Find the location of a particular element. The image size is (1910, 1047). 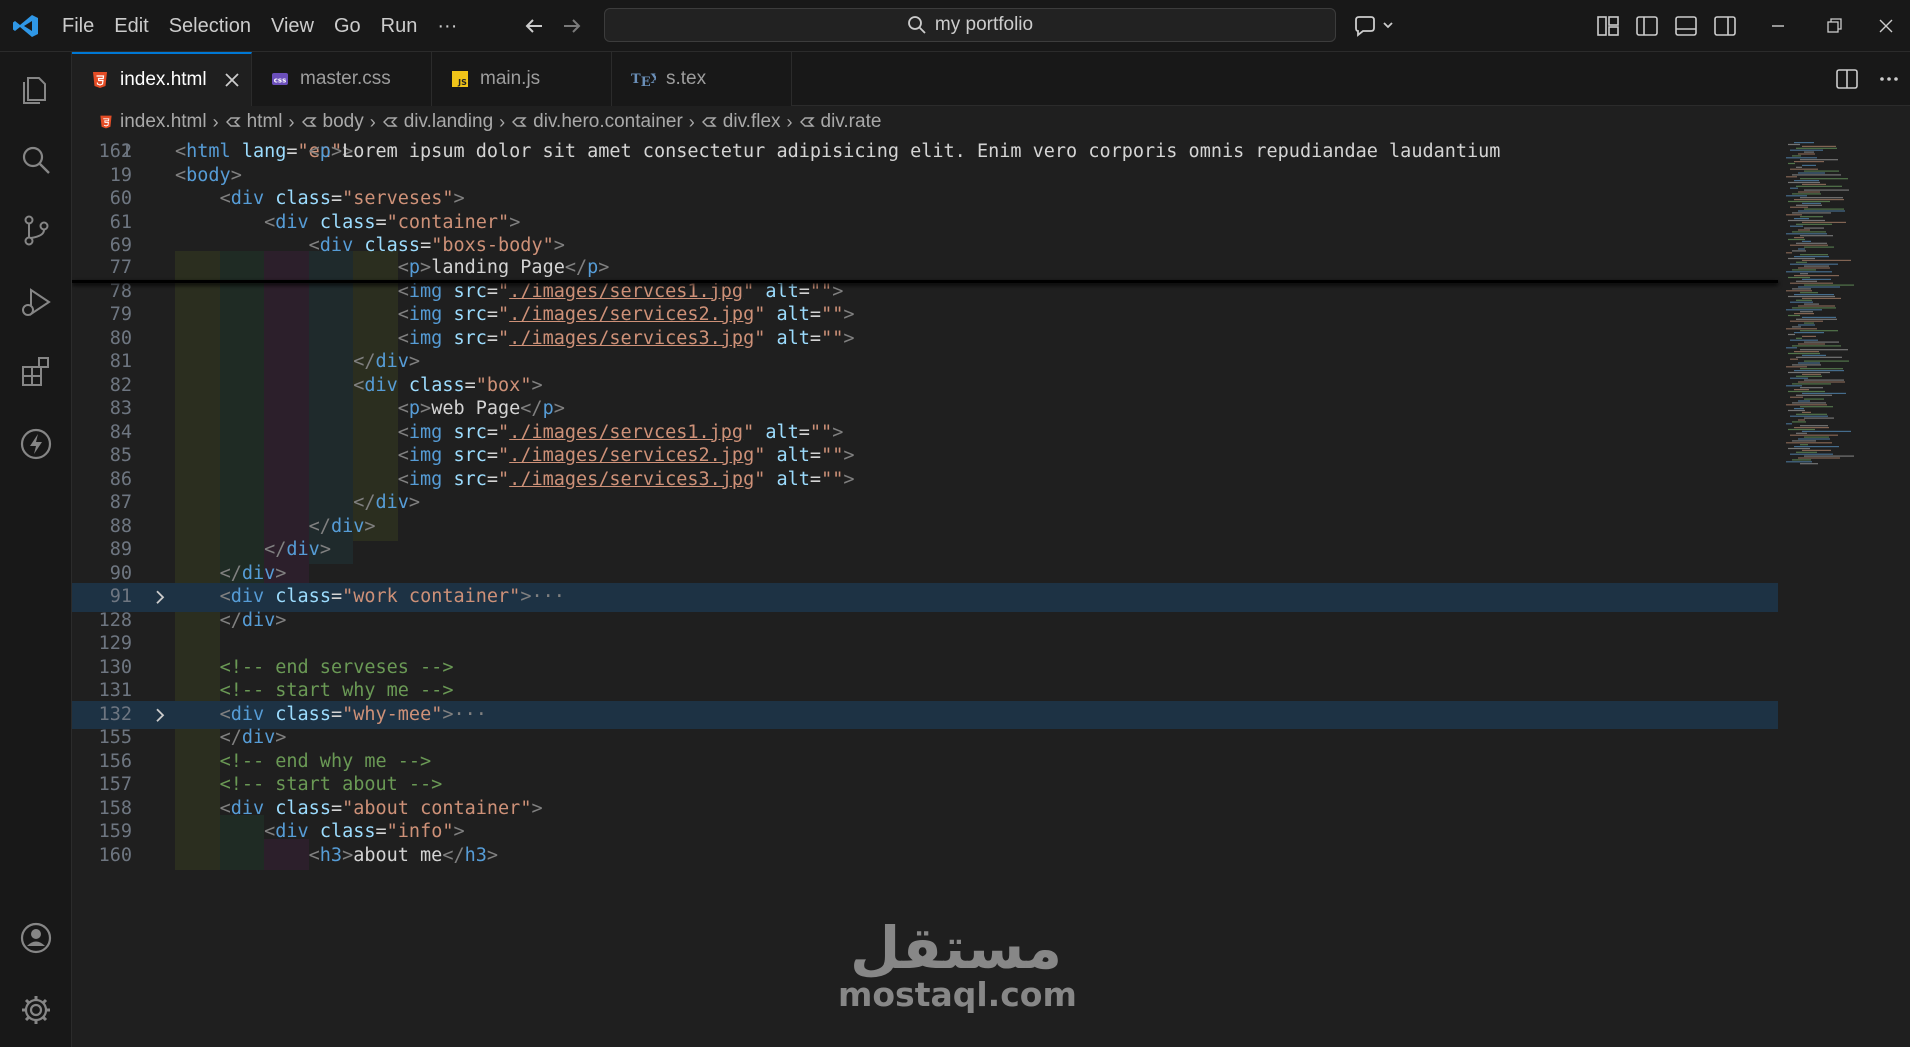

code-line: 160 <h3>about me</h3> is located at coordinates (925, 856).